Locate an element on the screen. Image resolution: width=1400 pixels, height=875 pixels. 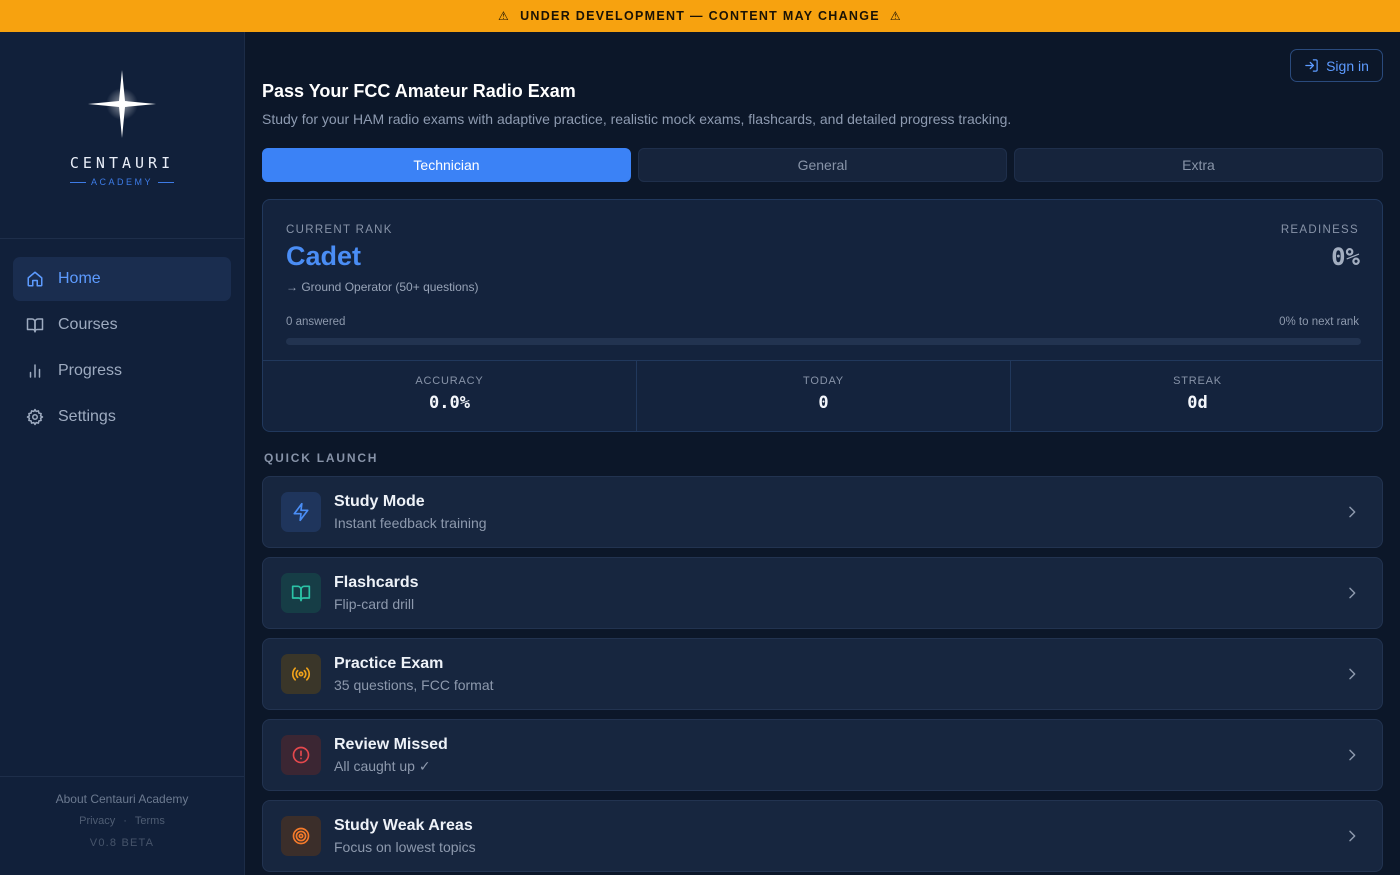
brand-tagline: ACADEMY is located at coordinates (121, 182).